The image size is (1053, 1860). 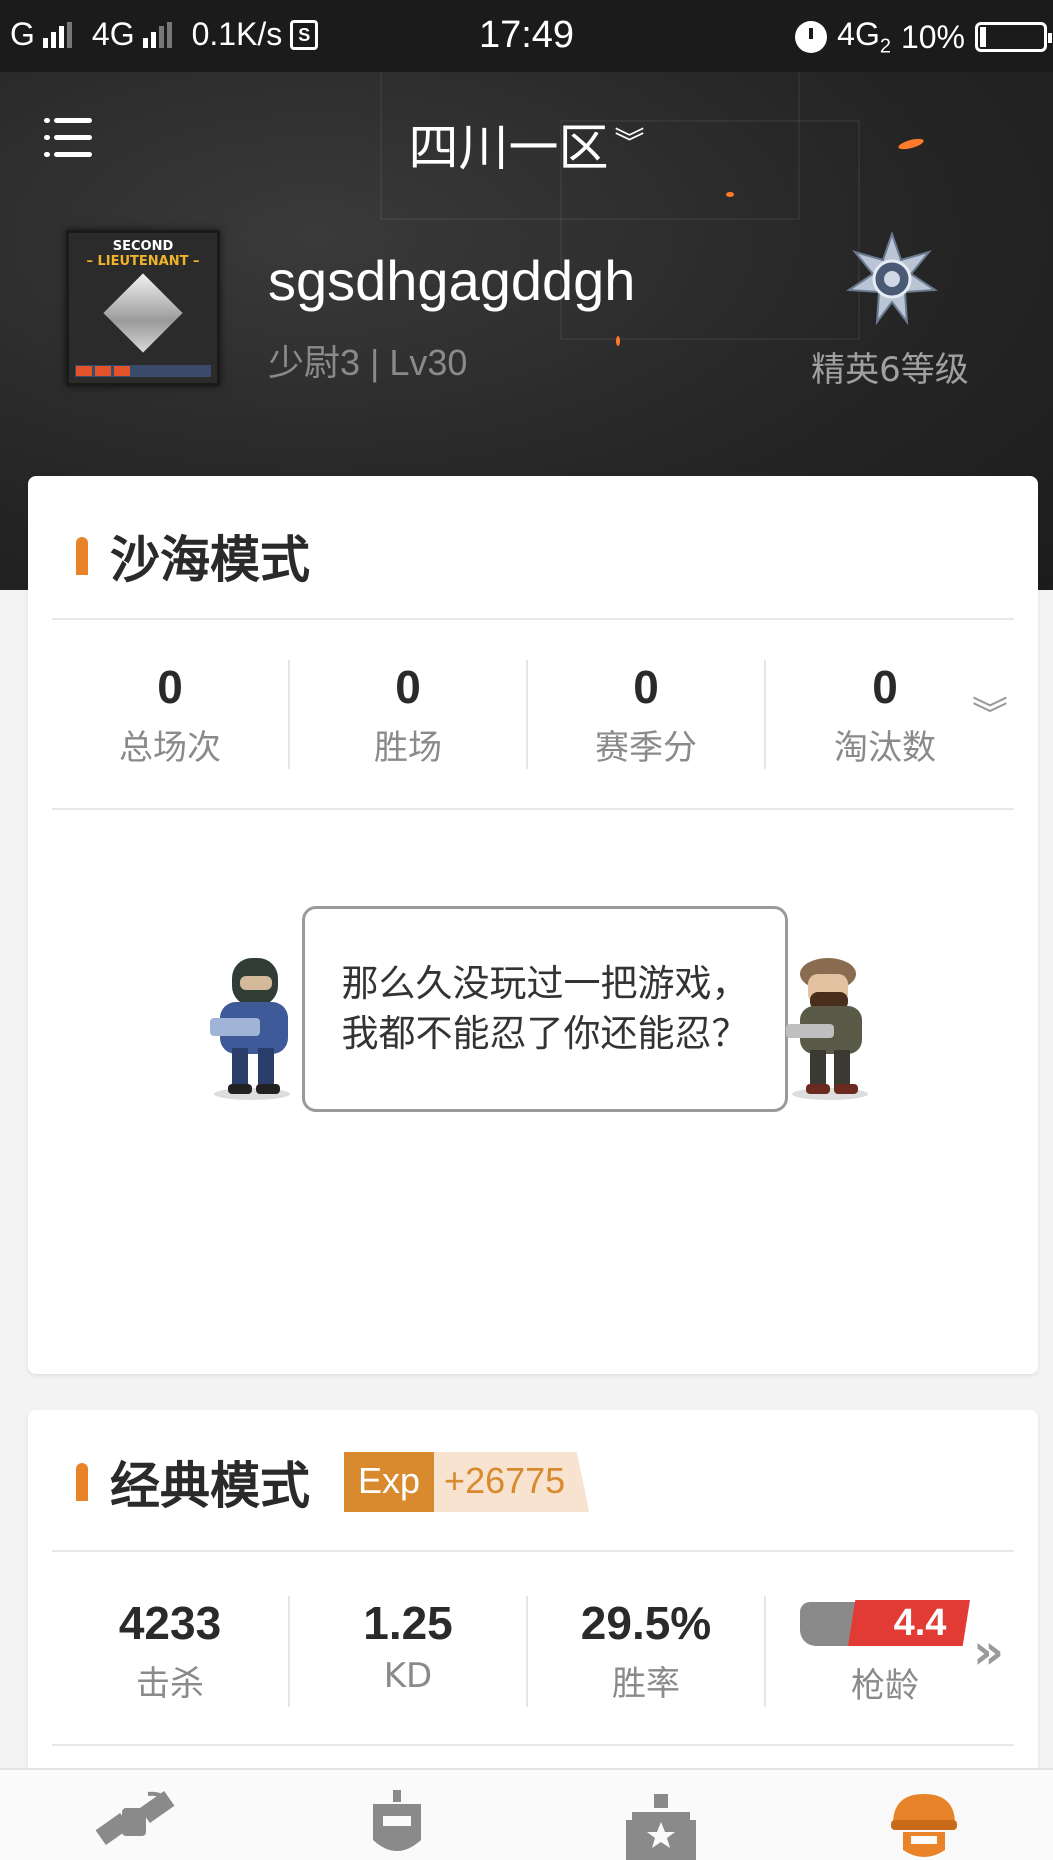 I want to click on rank-avatar: SECOND – LIEUTENANT –, so click(x=143, y=308).